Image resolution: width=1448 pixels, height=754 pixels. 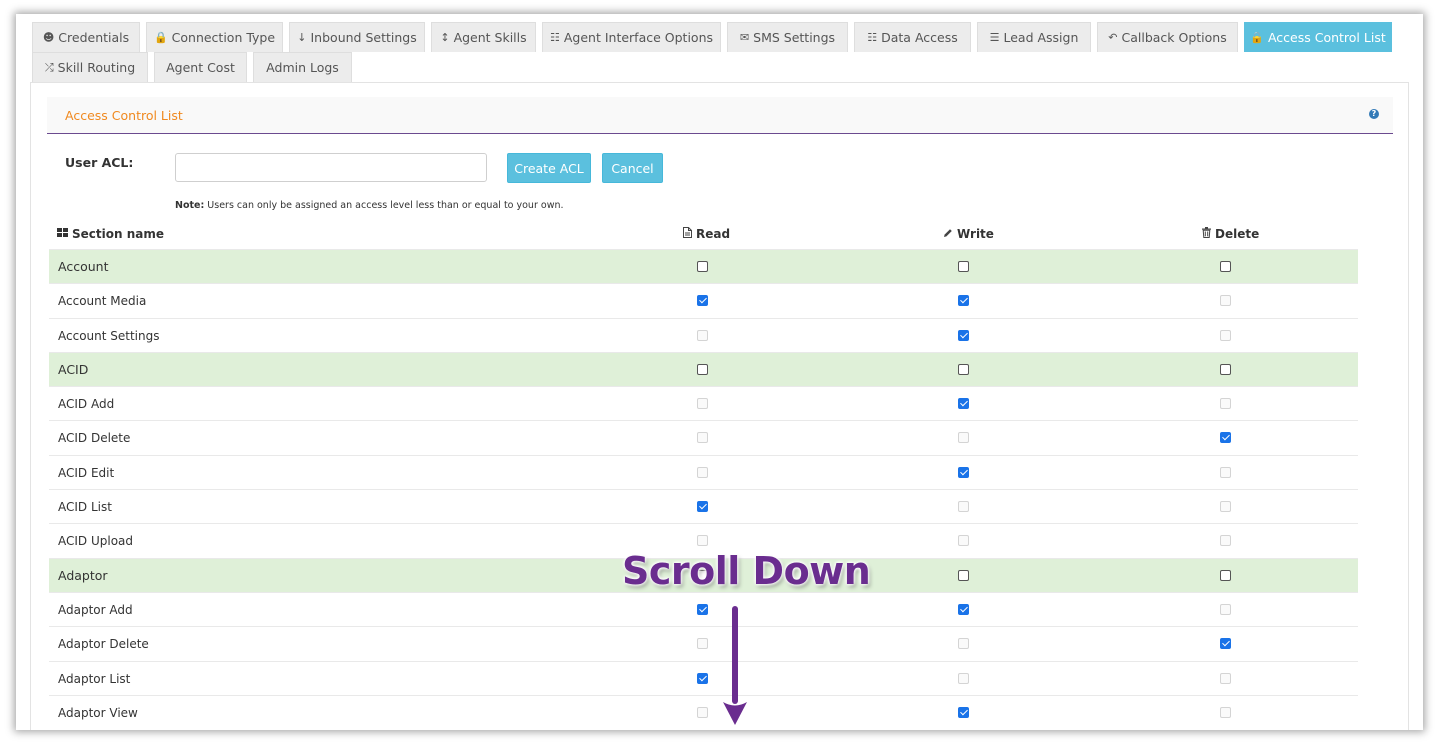 I want to click on list-ordered-icon: ☰, so click(x=994, y=37).